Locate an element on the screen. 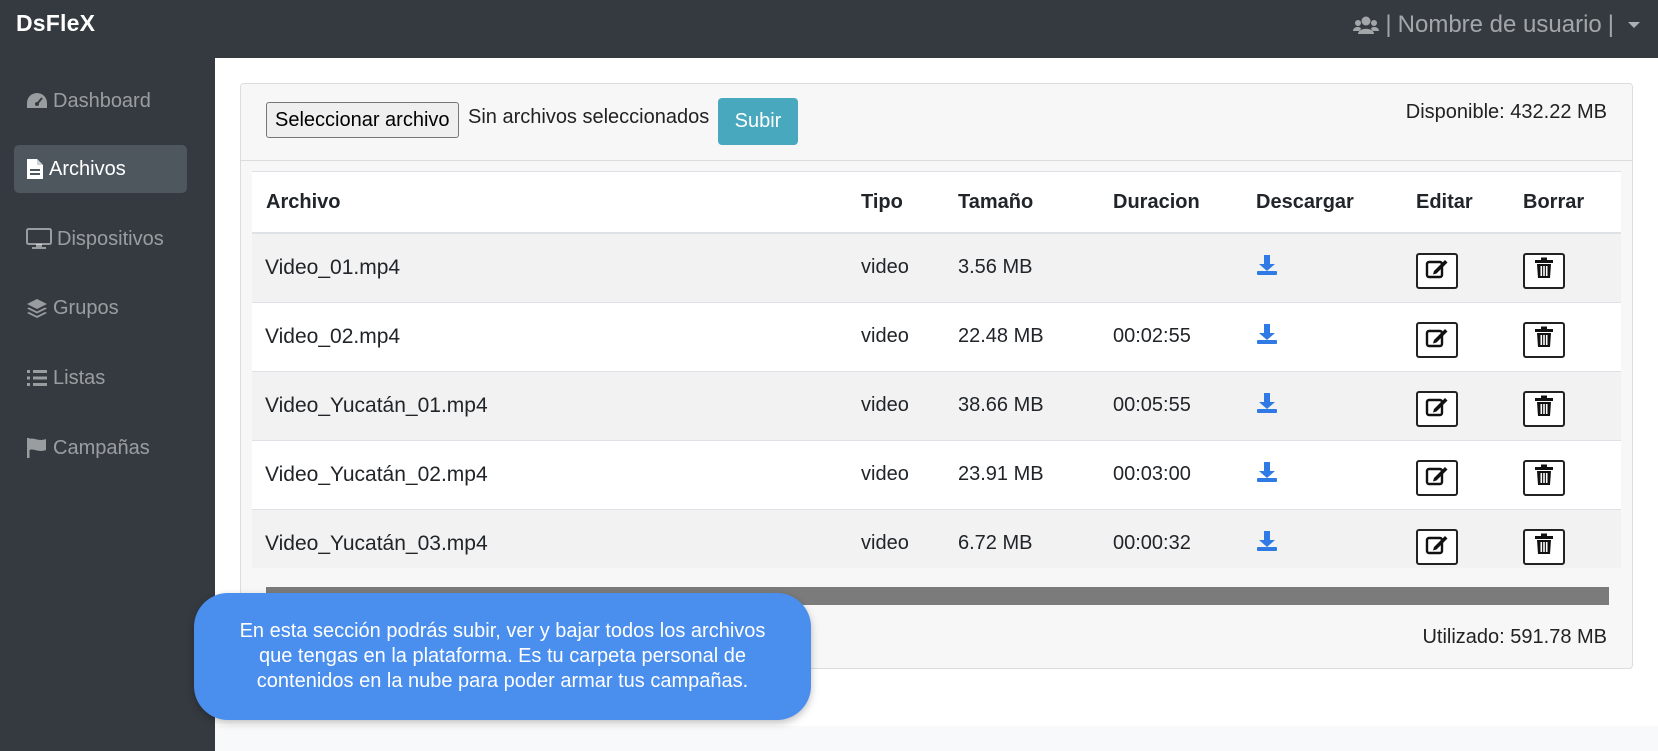 This screenshot has width=1658, height=751. file-name-cell: Video_02.mp4 is located at coordinates (549, 336).